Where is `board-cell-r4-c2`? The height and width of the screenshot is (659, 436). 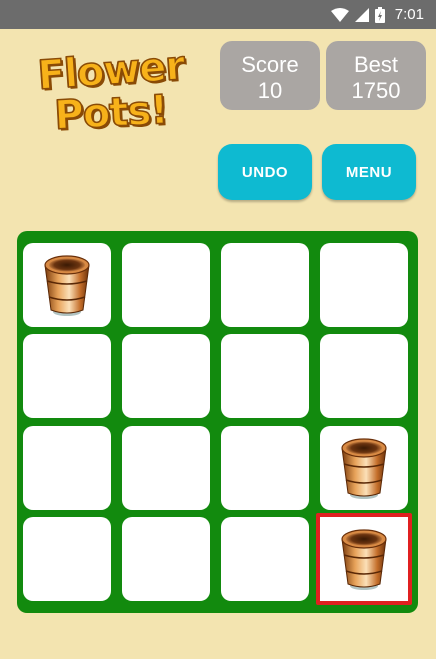 board-cell-r4-c2 is located at coordinates (166, 559).